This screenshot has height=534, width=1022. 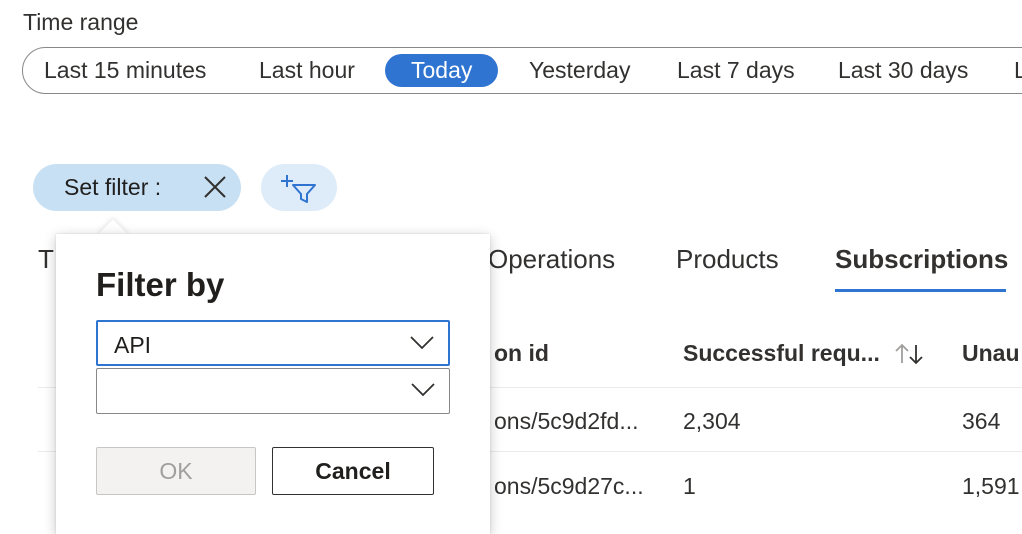 I want to click on active-tab-indicator, so click(x=920, y=290).